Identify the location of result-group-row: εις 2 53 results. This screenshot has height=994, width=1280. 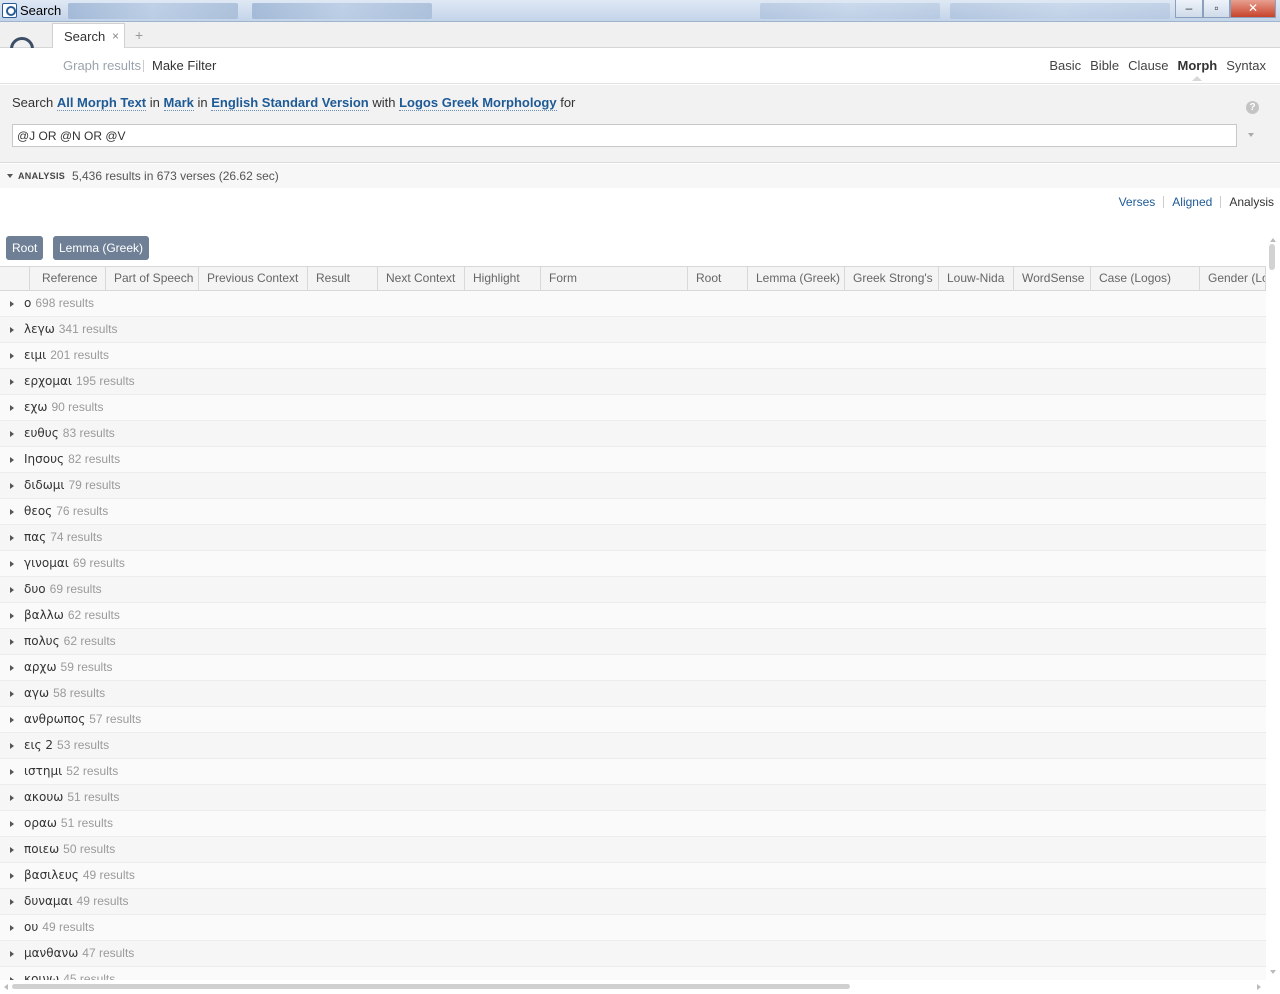
(633, 746).